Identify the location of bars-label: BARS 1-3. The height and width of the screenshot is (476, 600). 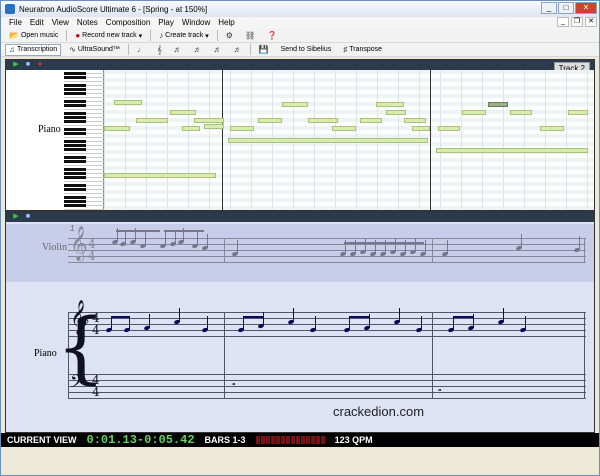
(225, 440).